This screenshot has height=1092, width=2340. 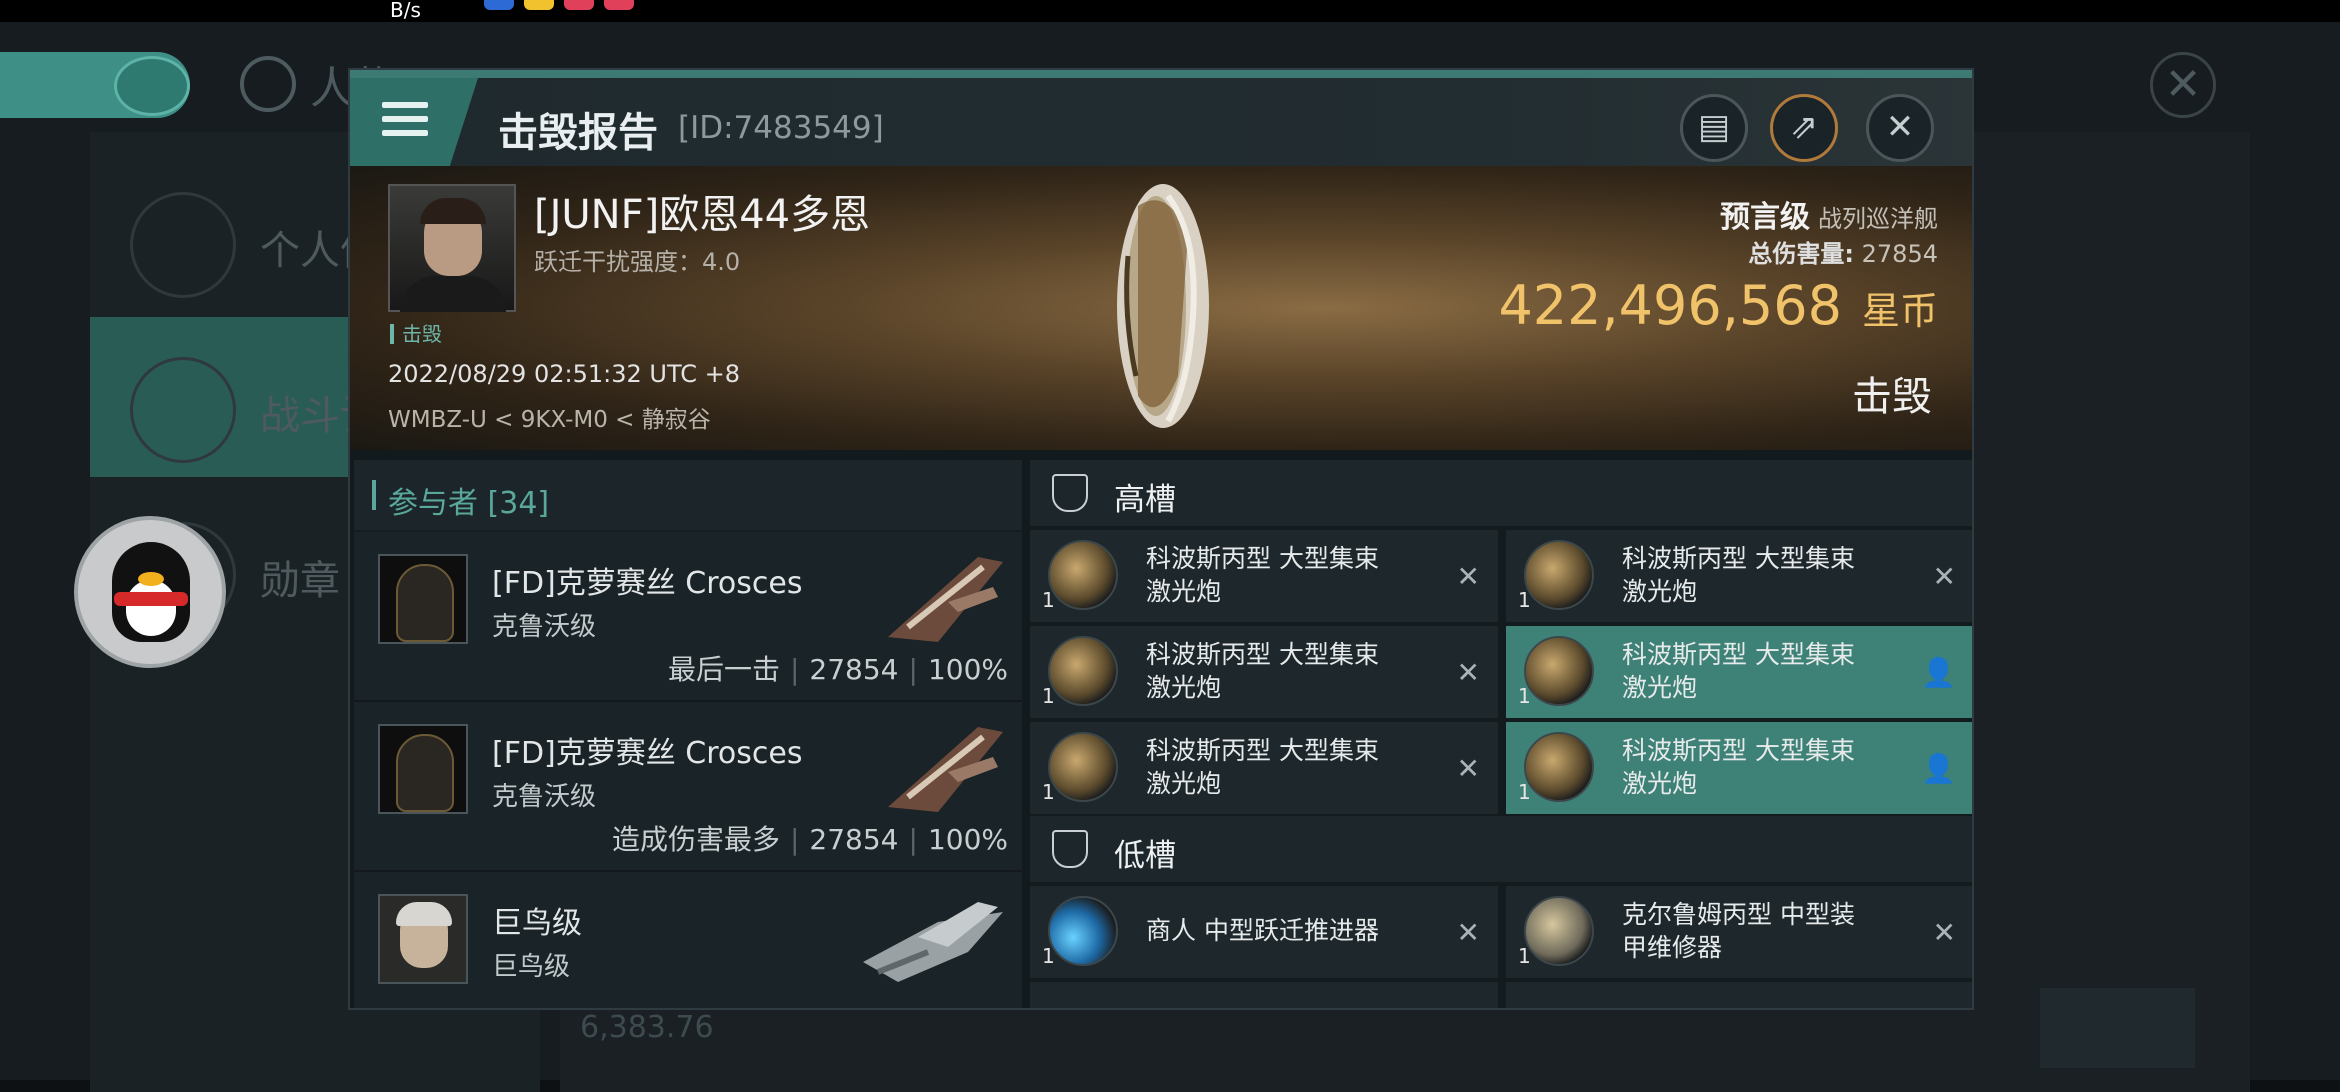 I want to click on low-slot-header: 低槽, so click(x=1501, y=849).